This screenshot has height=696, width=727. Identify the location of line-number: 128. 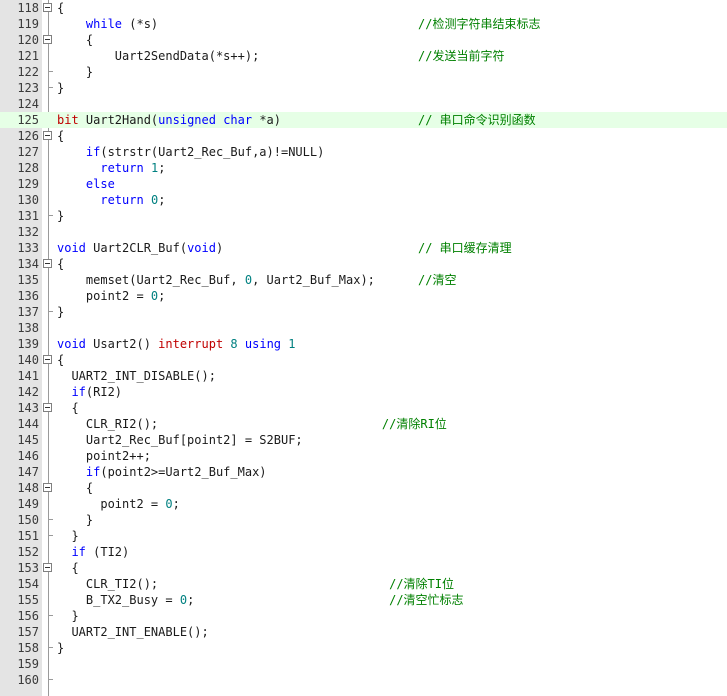
(28, 168).